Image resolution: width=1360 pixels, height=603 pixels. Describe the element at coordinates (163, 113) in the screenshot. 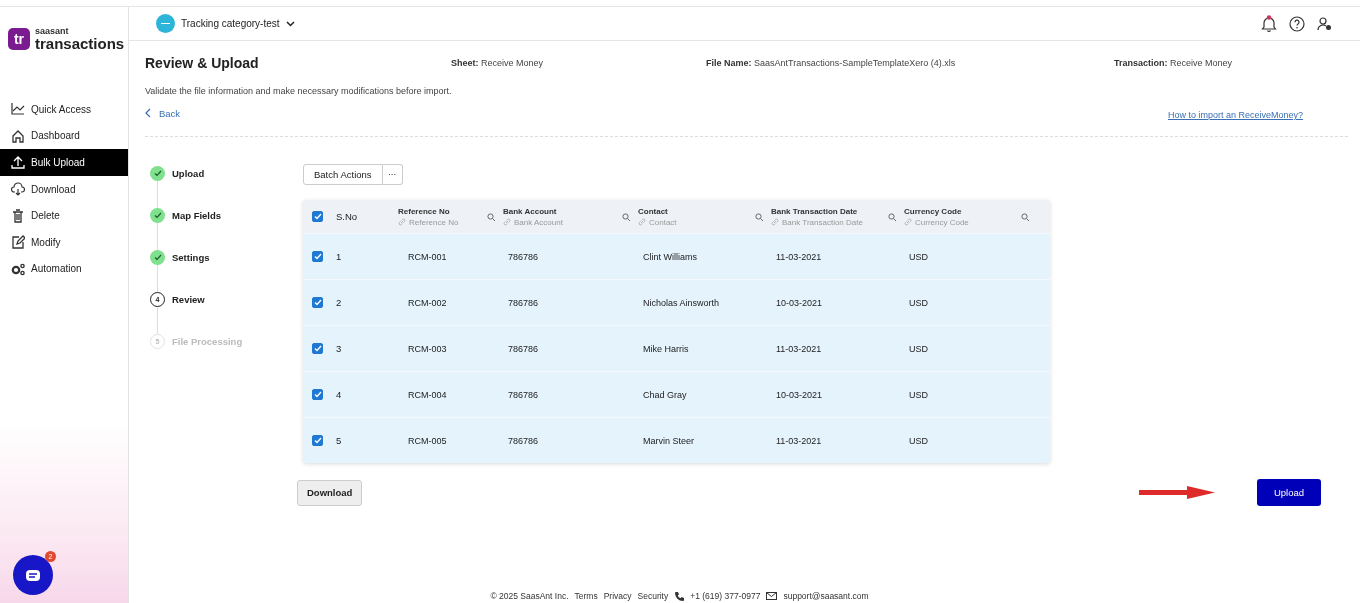

I see `back-link: Back` at that location.